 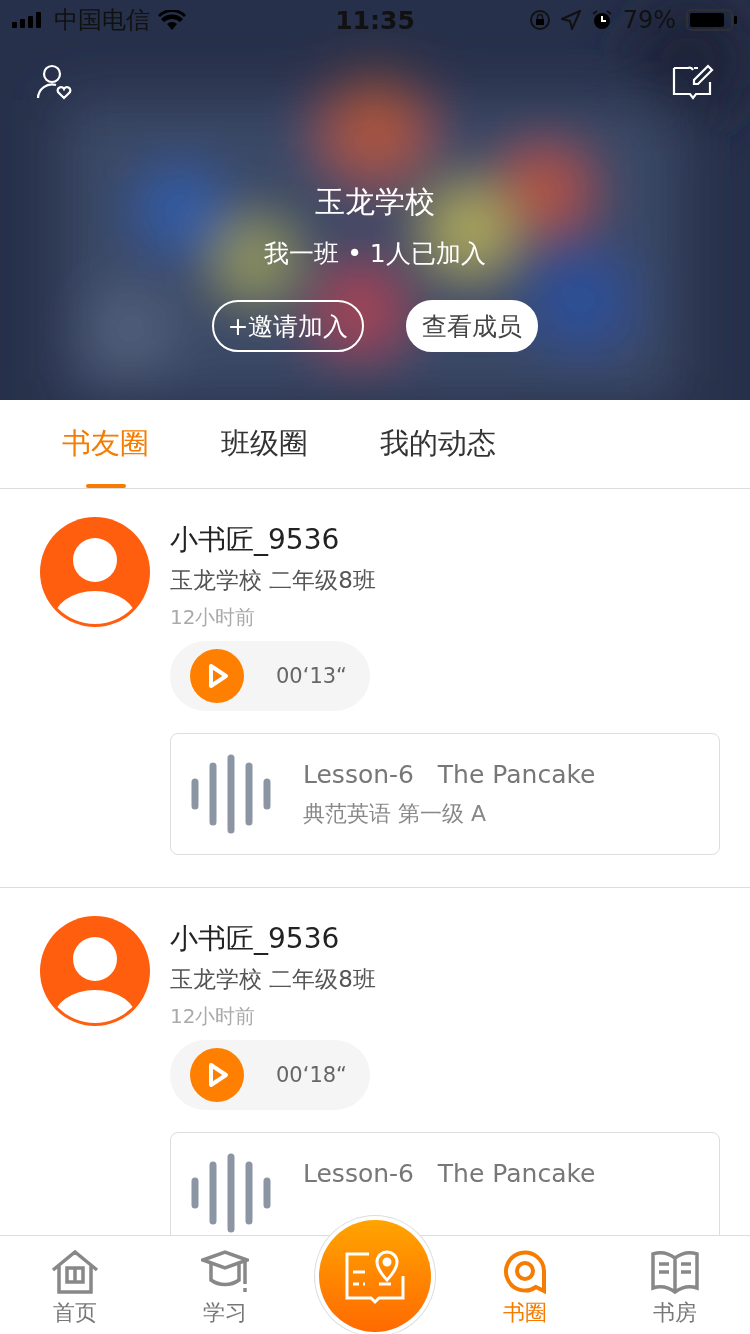 What do you see at coordinates (288, 326) in the screenshot?
I see `invite-button: +邀请加入` at bounding box center [288, 326].